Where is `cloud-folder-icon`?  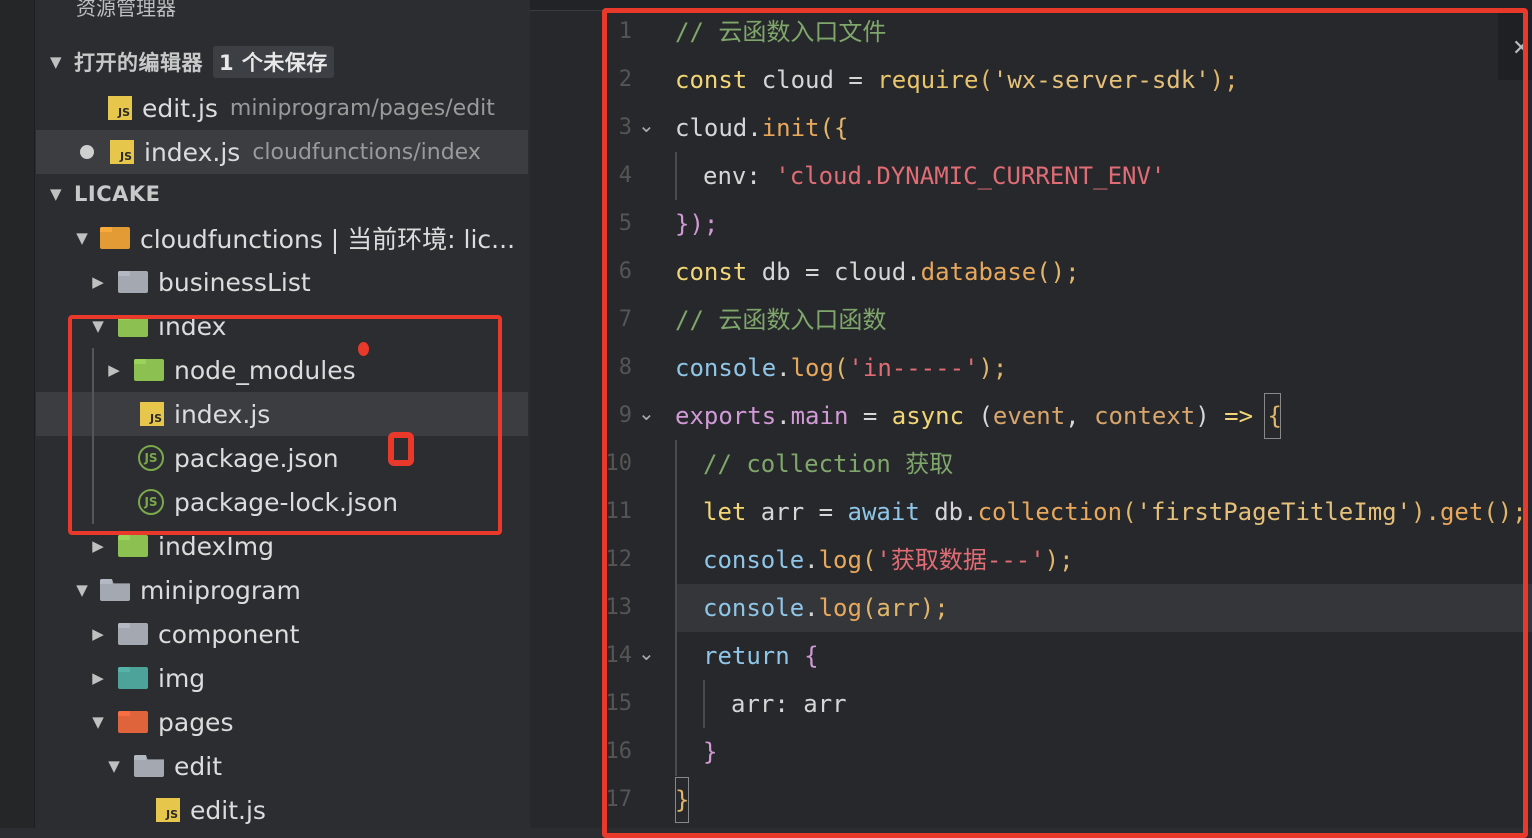 cloud-folder-icon is located at coordinates (115, 238).